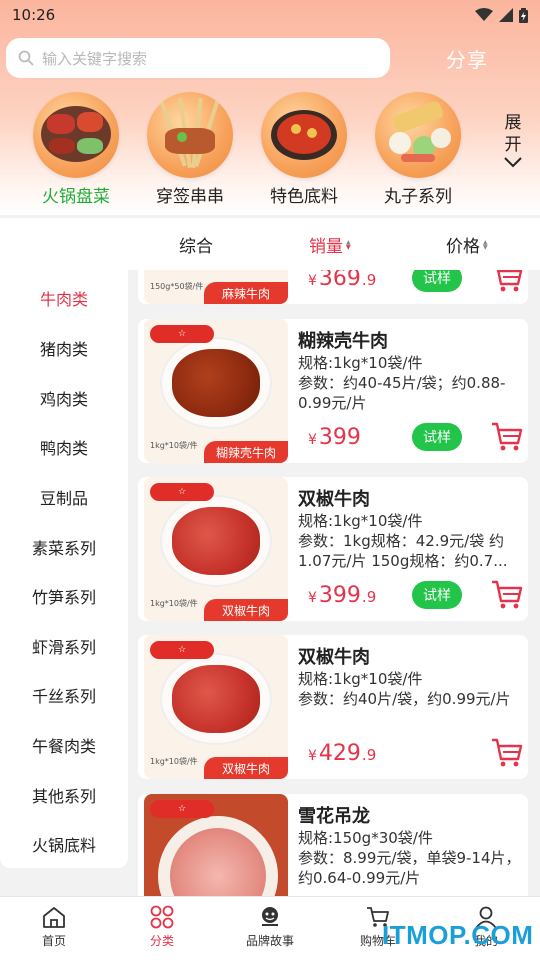 The height and width of the screenshot is (960, 540). I want to click on status-bar: 10:26, so click(270, 15).